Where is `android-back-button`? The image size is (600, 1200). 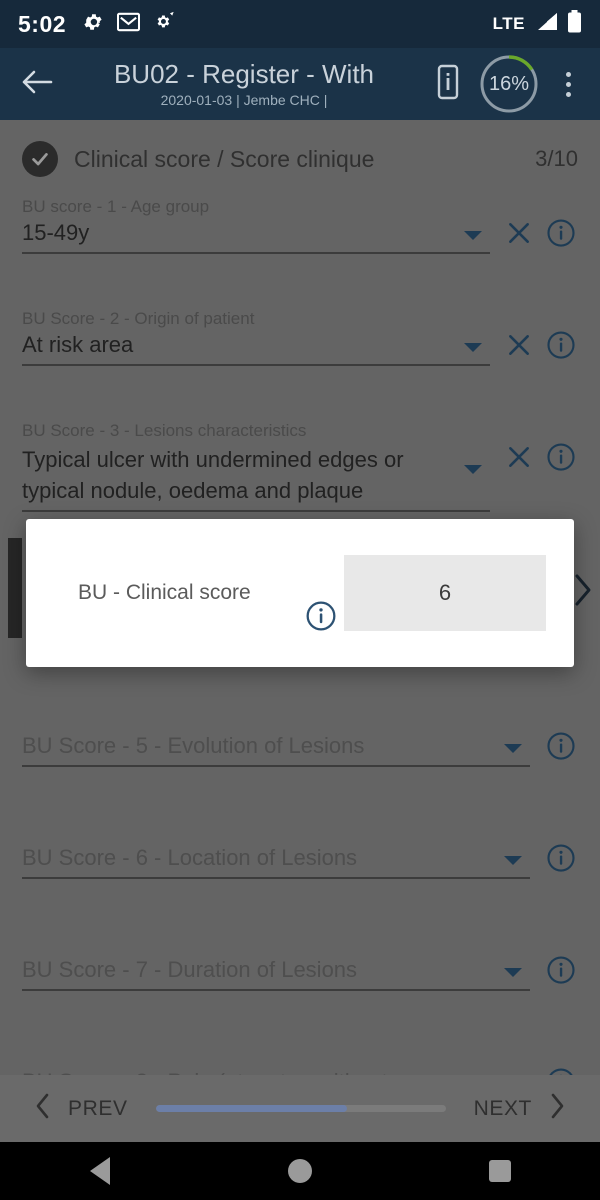
android-back-button is located at coordinates (100, 1171).